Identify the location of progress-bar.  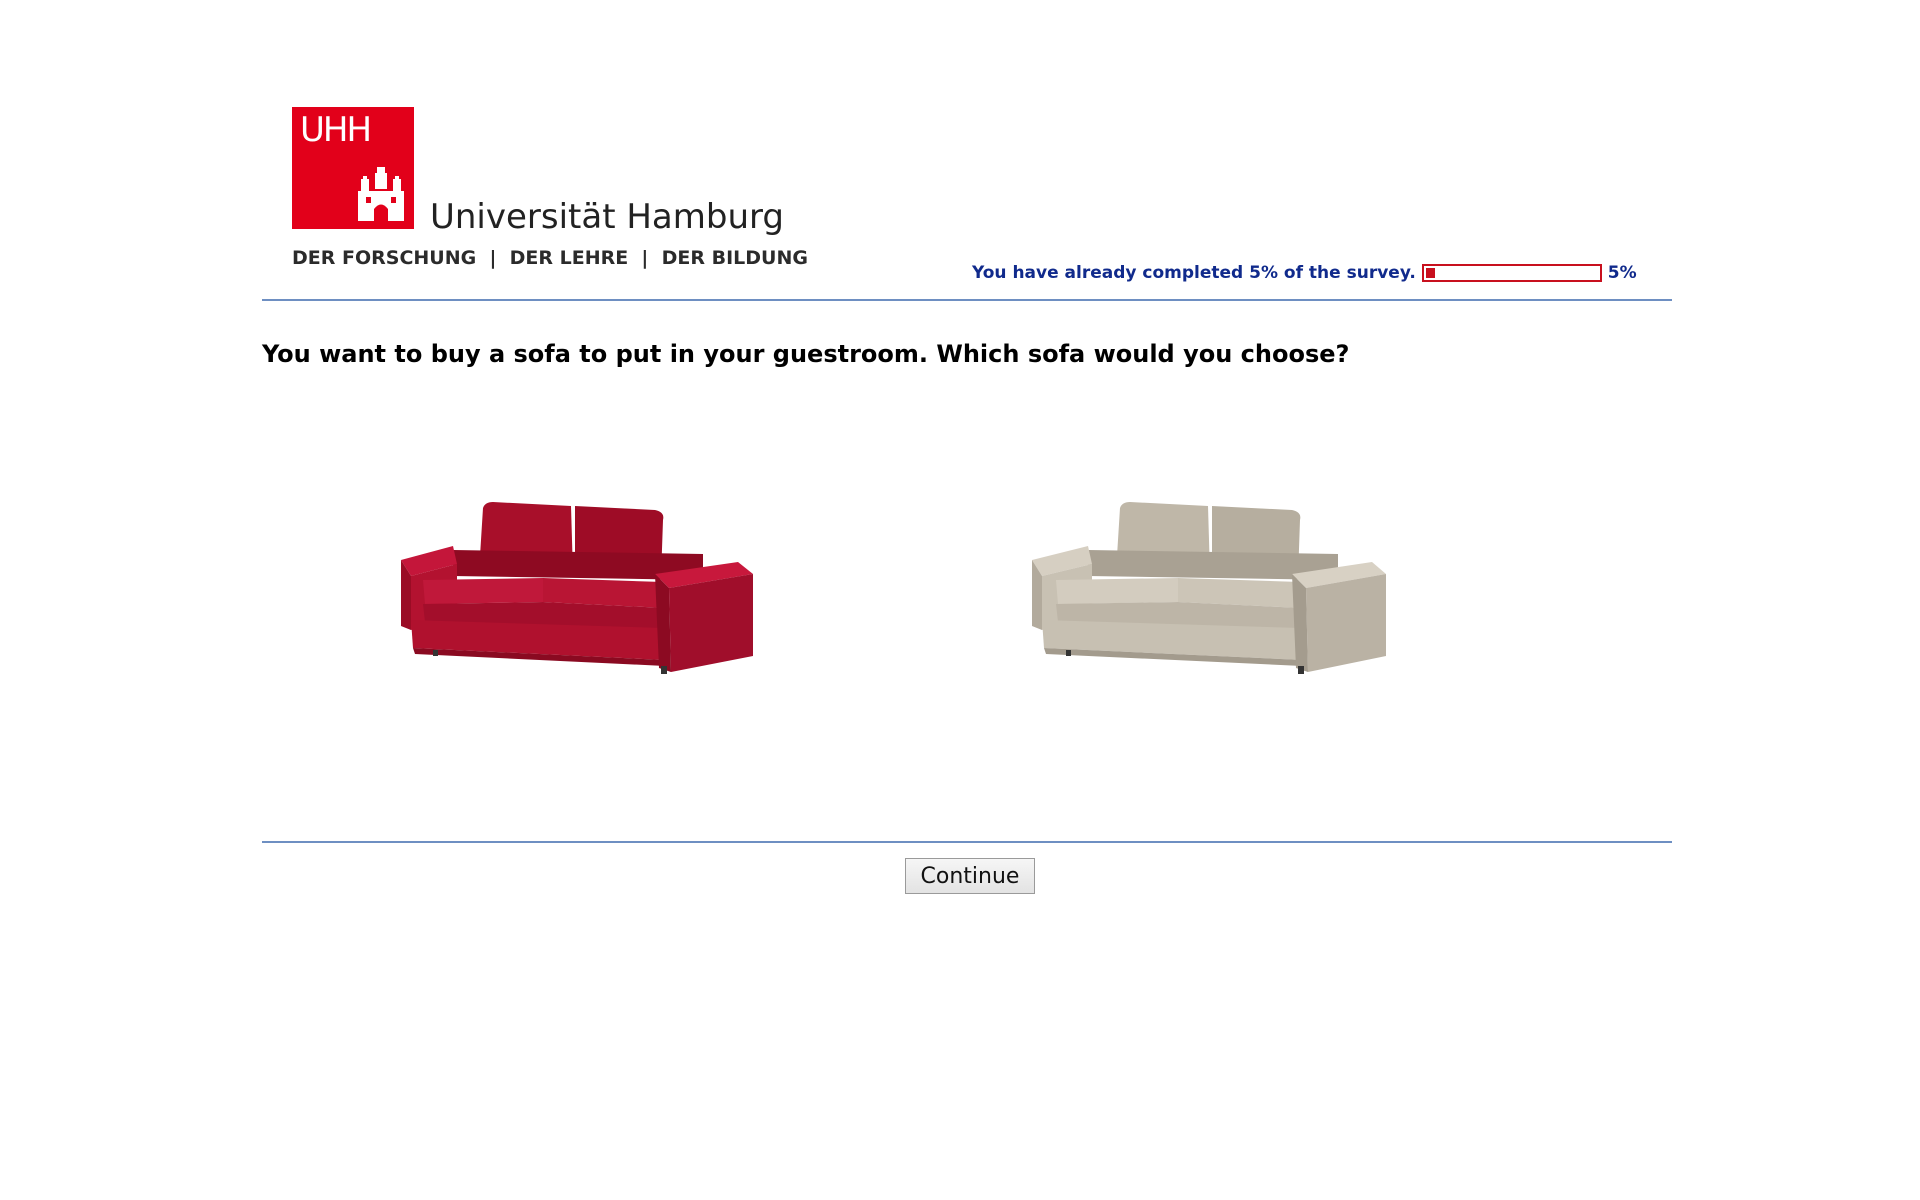
(1511, 273).